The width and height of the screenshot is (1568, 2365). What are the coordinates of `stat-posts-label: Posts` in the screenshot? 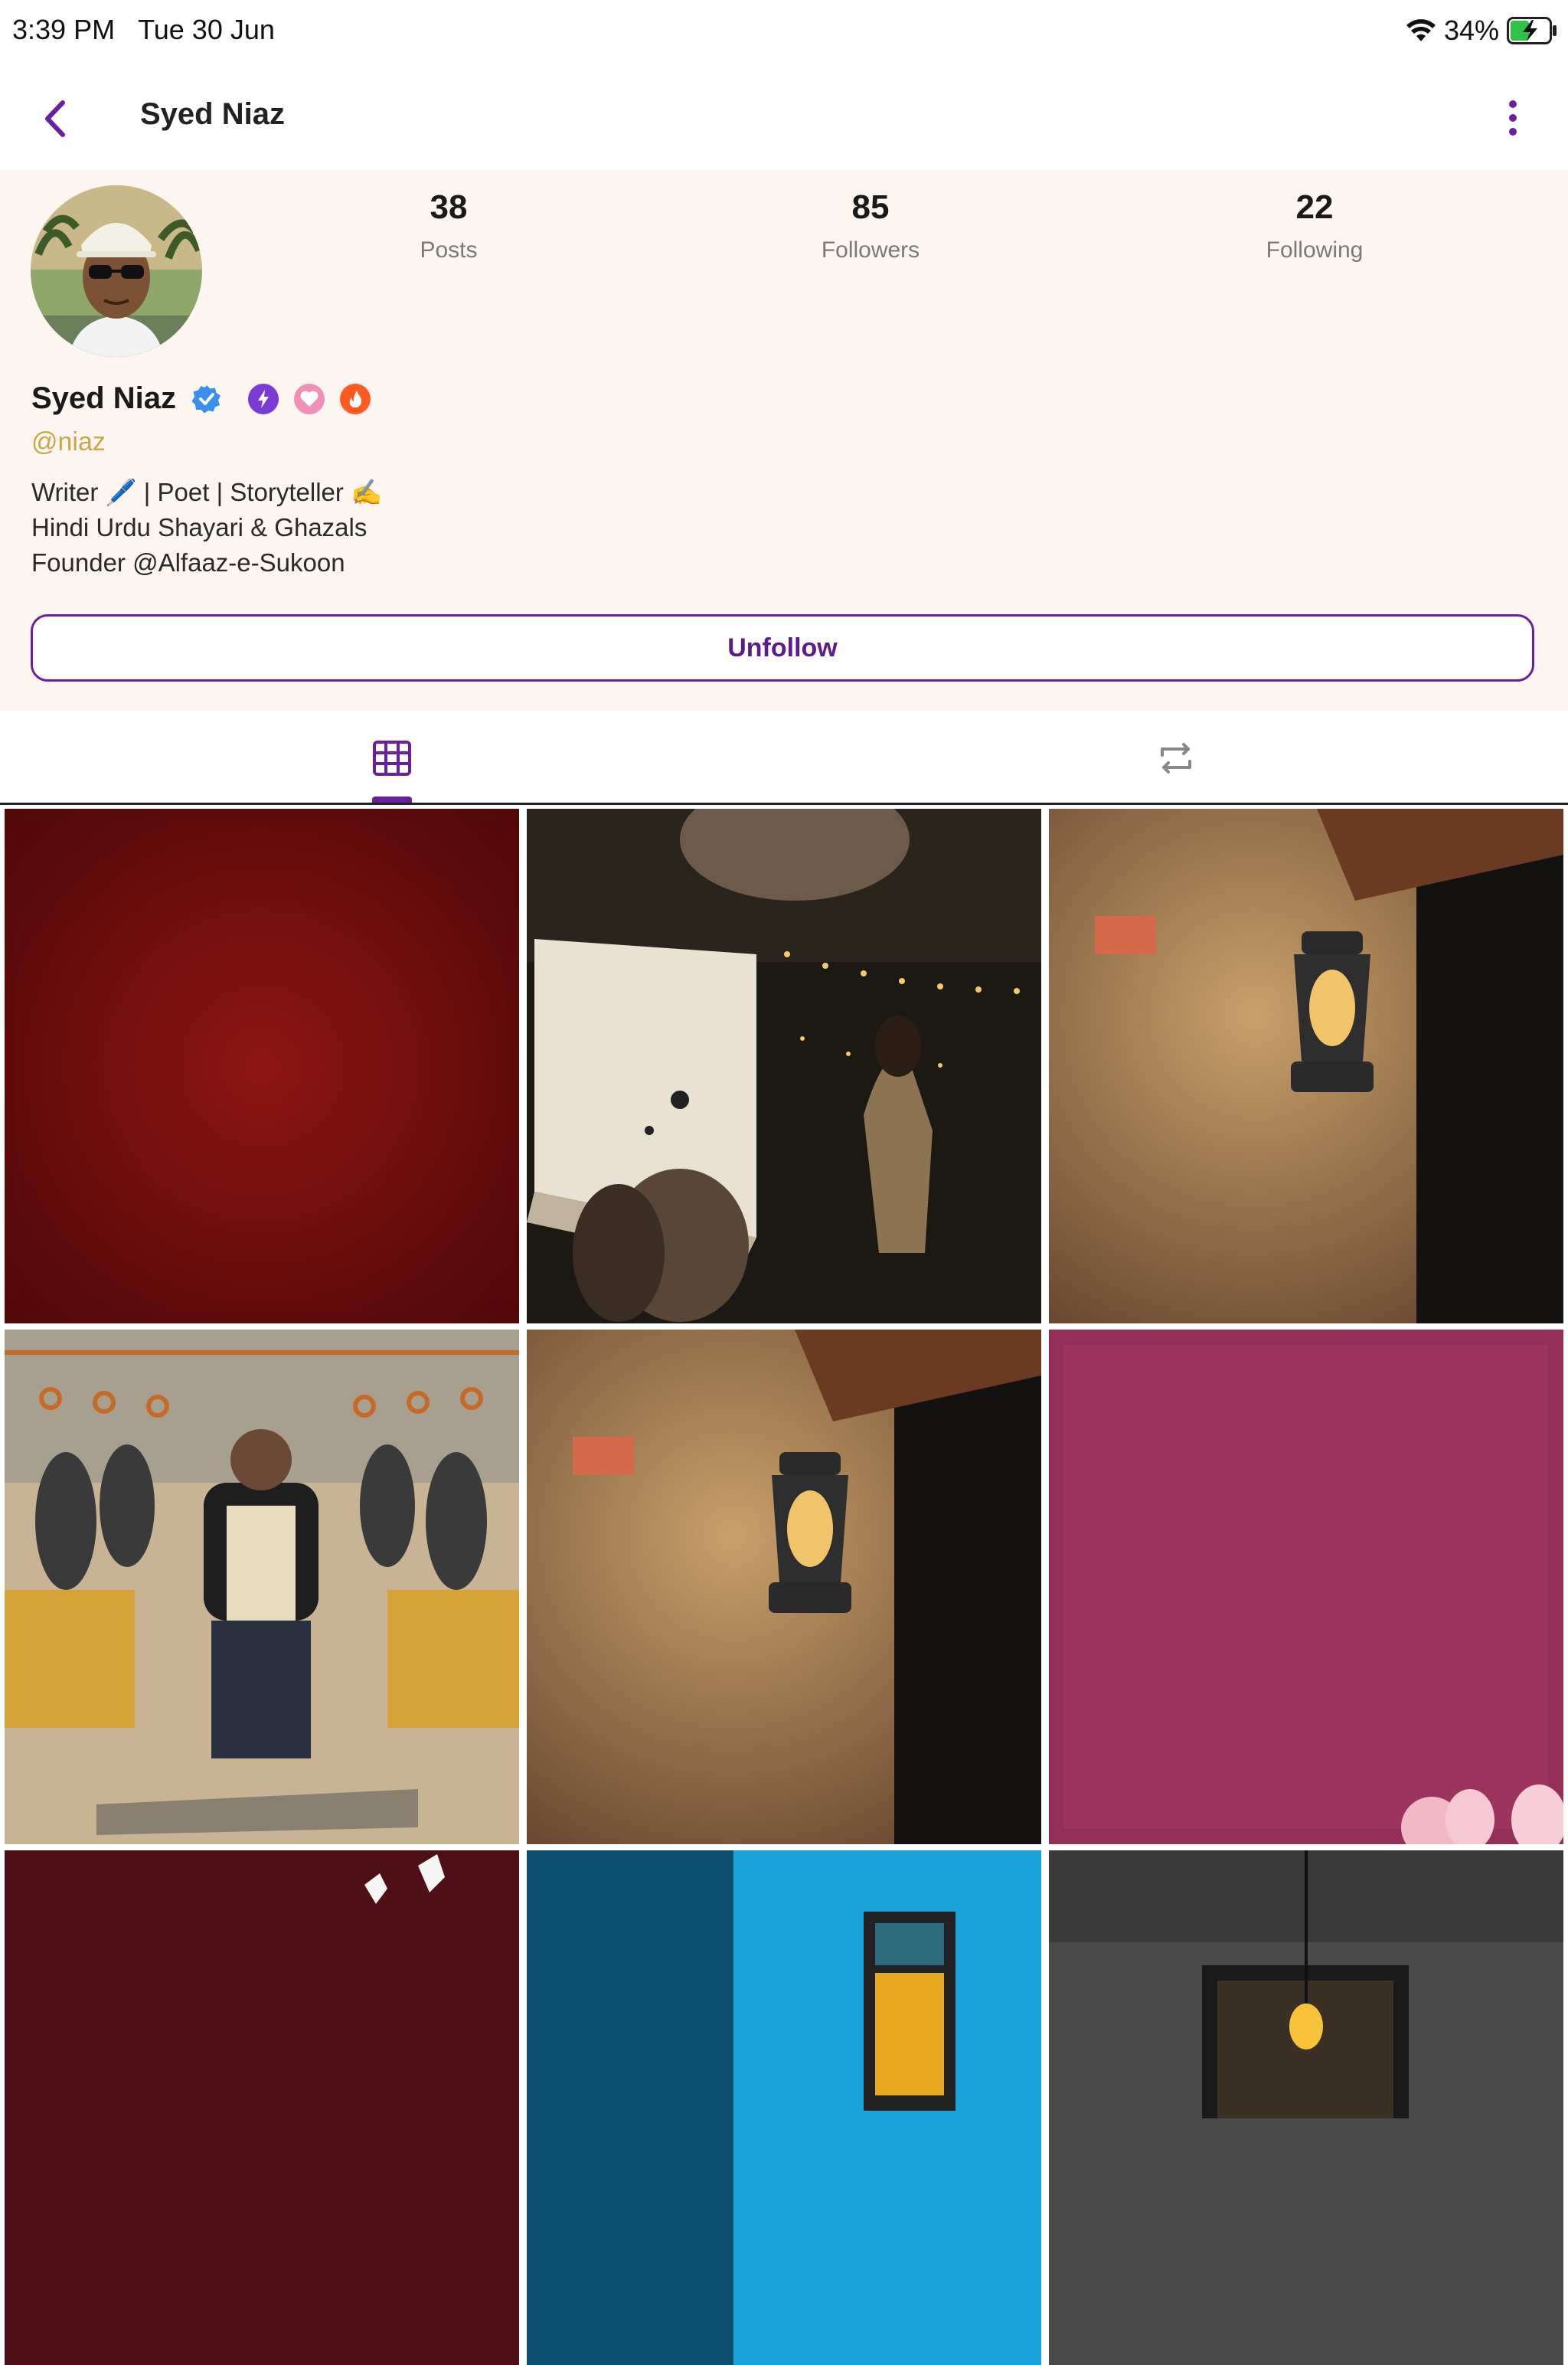 It's located at (449, 250).